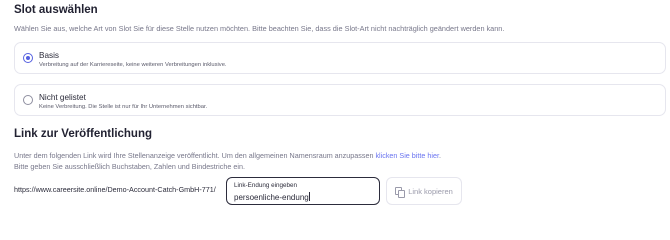 The image size is (670, 240). What do you see at coordinates (309, 196) in the screenshot?
I see `text-caret` at bounding box center [309, 196].